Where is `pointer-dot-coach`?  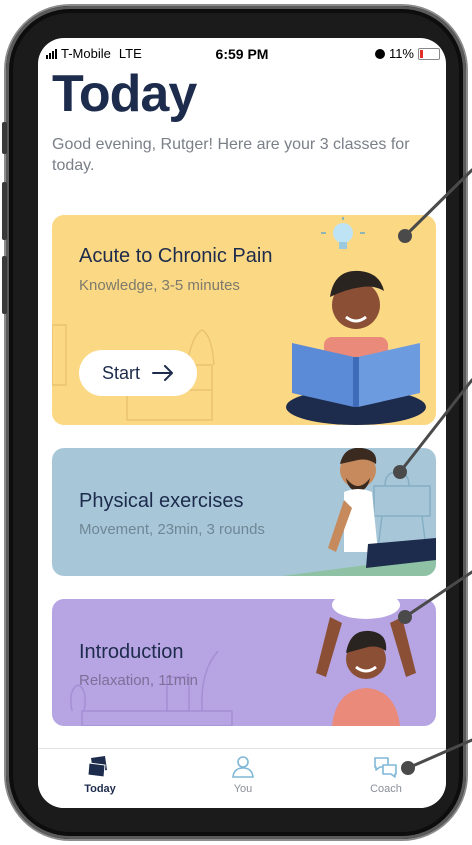 pointer-dot-coach is located at coordinates (408, 768).